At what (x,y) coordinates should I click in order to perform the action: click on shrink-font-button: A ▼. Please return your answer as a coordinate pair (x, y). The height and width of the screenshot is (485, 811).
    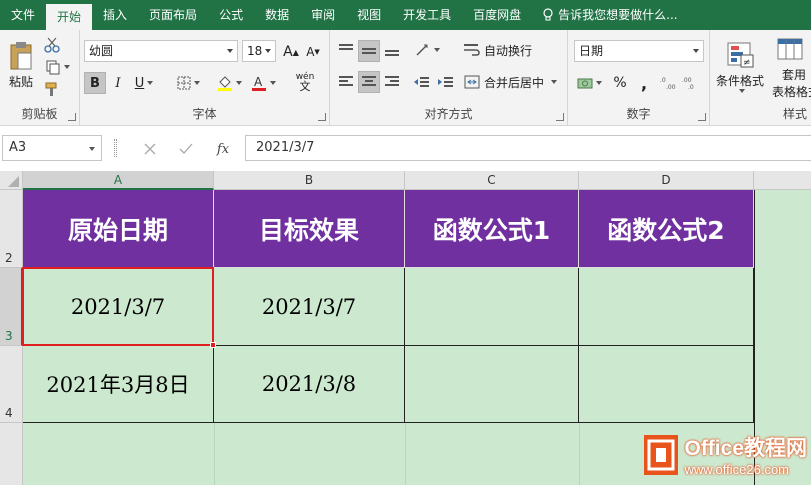
    Looking at the image, I should click on (313, 52).